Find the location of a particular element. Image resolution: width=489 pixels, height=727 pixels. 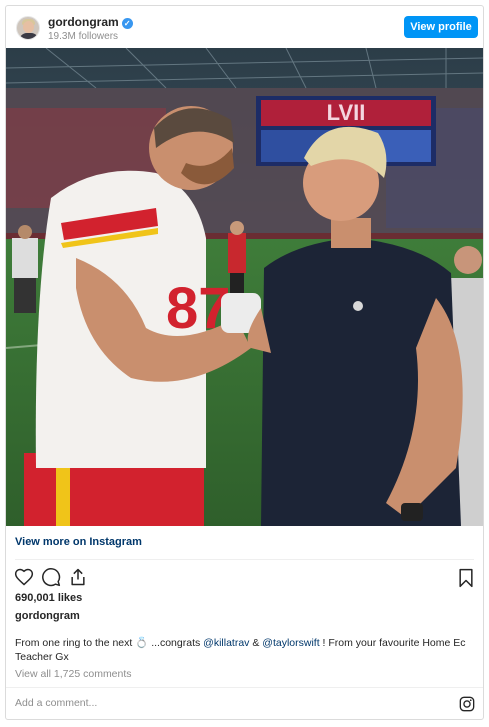

avatar is located at coordinates (28, 28).